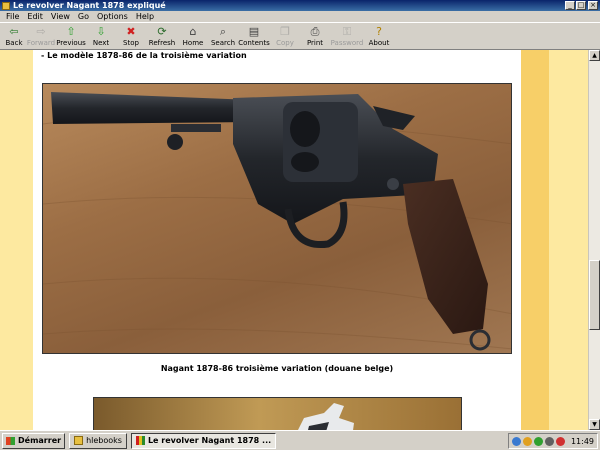 The image size is (600, 450). Describe the element at coordinates (254, 31) in the screenshot. I see `contents-icon: ▤` at that location.